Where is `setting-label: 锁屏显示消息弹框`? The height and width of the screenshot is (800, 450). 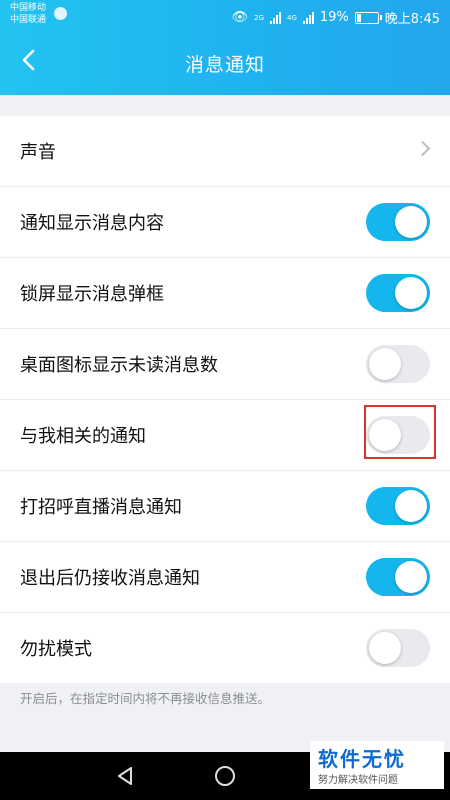
setting-label: 锁屏显示消息弹框 is located at coordinates (92, 294).